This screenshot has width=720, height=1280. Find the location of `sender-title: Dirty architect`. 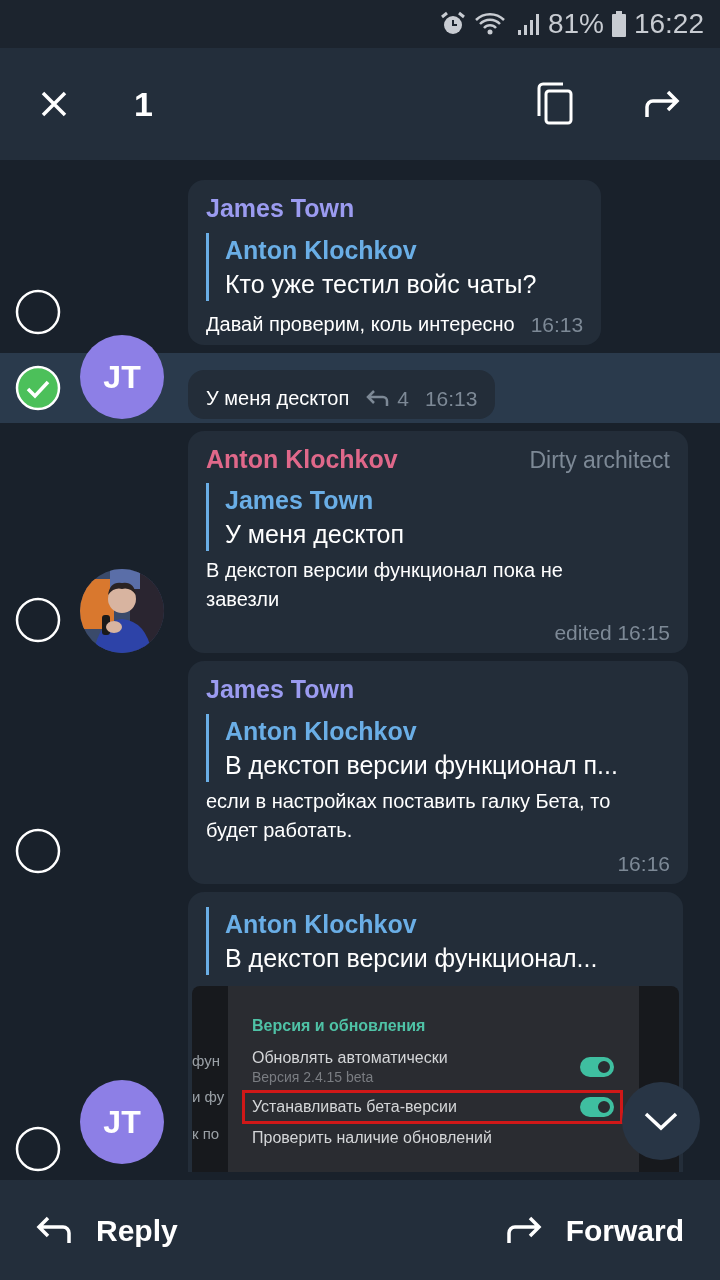

sender-title: Dirty architect is located at coordinates (599, 460).